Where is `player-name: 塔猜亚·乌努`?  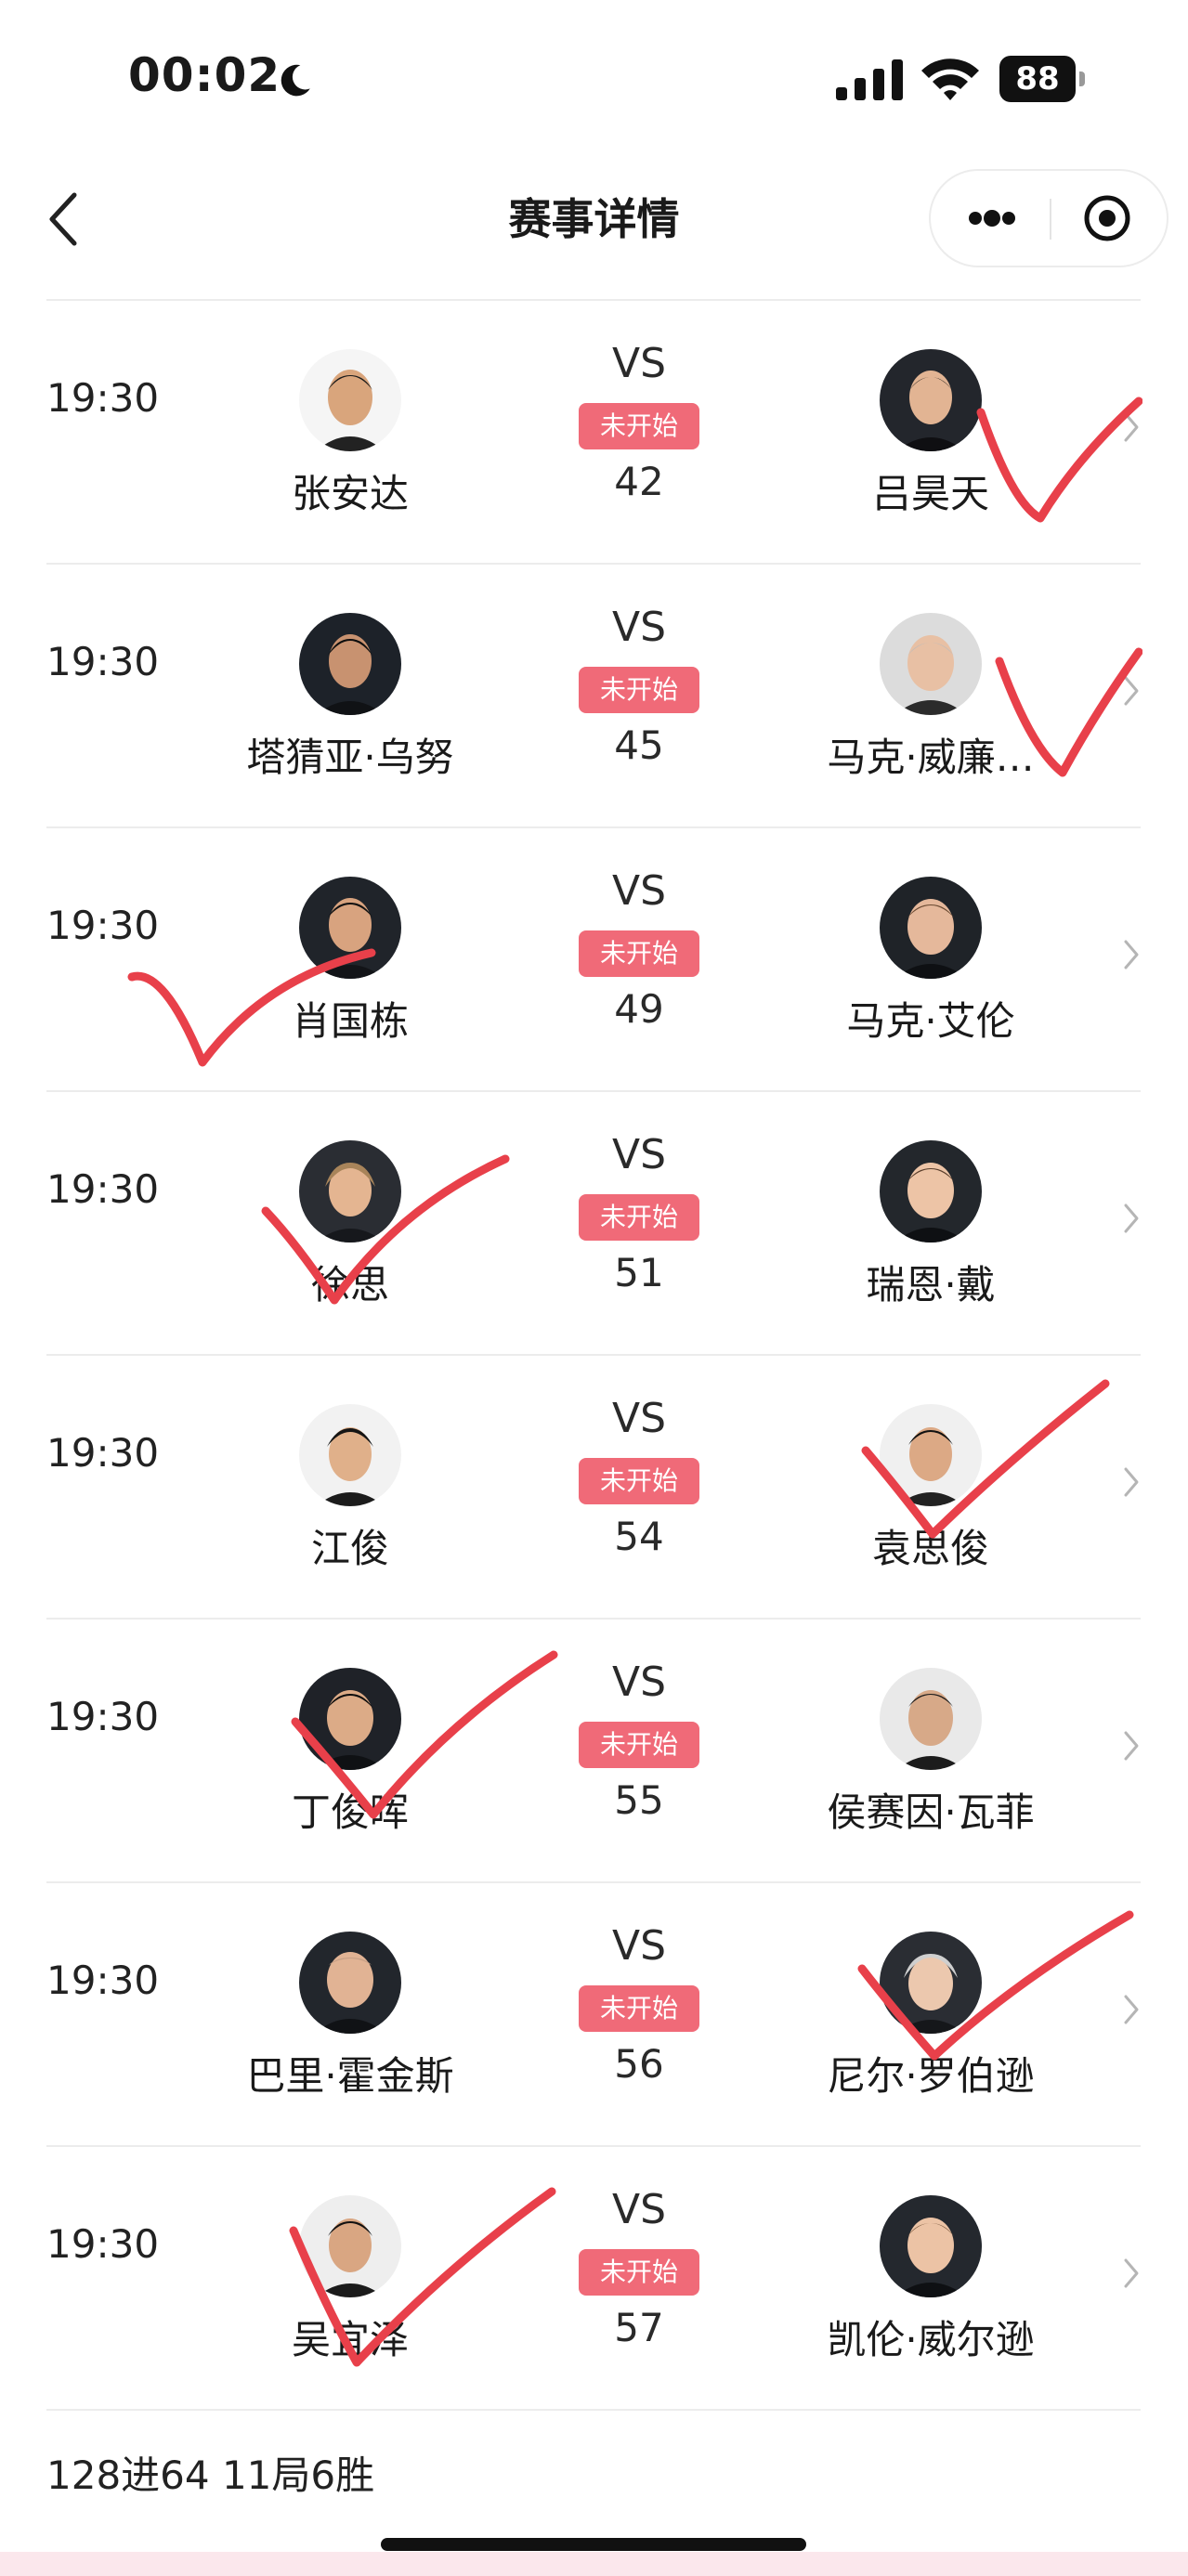 player-name: 塔猜亚·乌努 is located at coordinates (350, 757).